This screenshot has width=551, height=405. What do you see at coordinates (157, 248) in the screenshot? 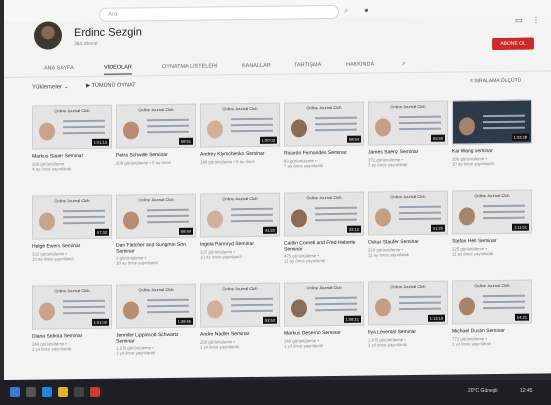
I see `video-title: Dan Fletcher and Sungmin Son Seminar` at bounding box center [157, 248].